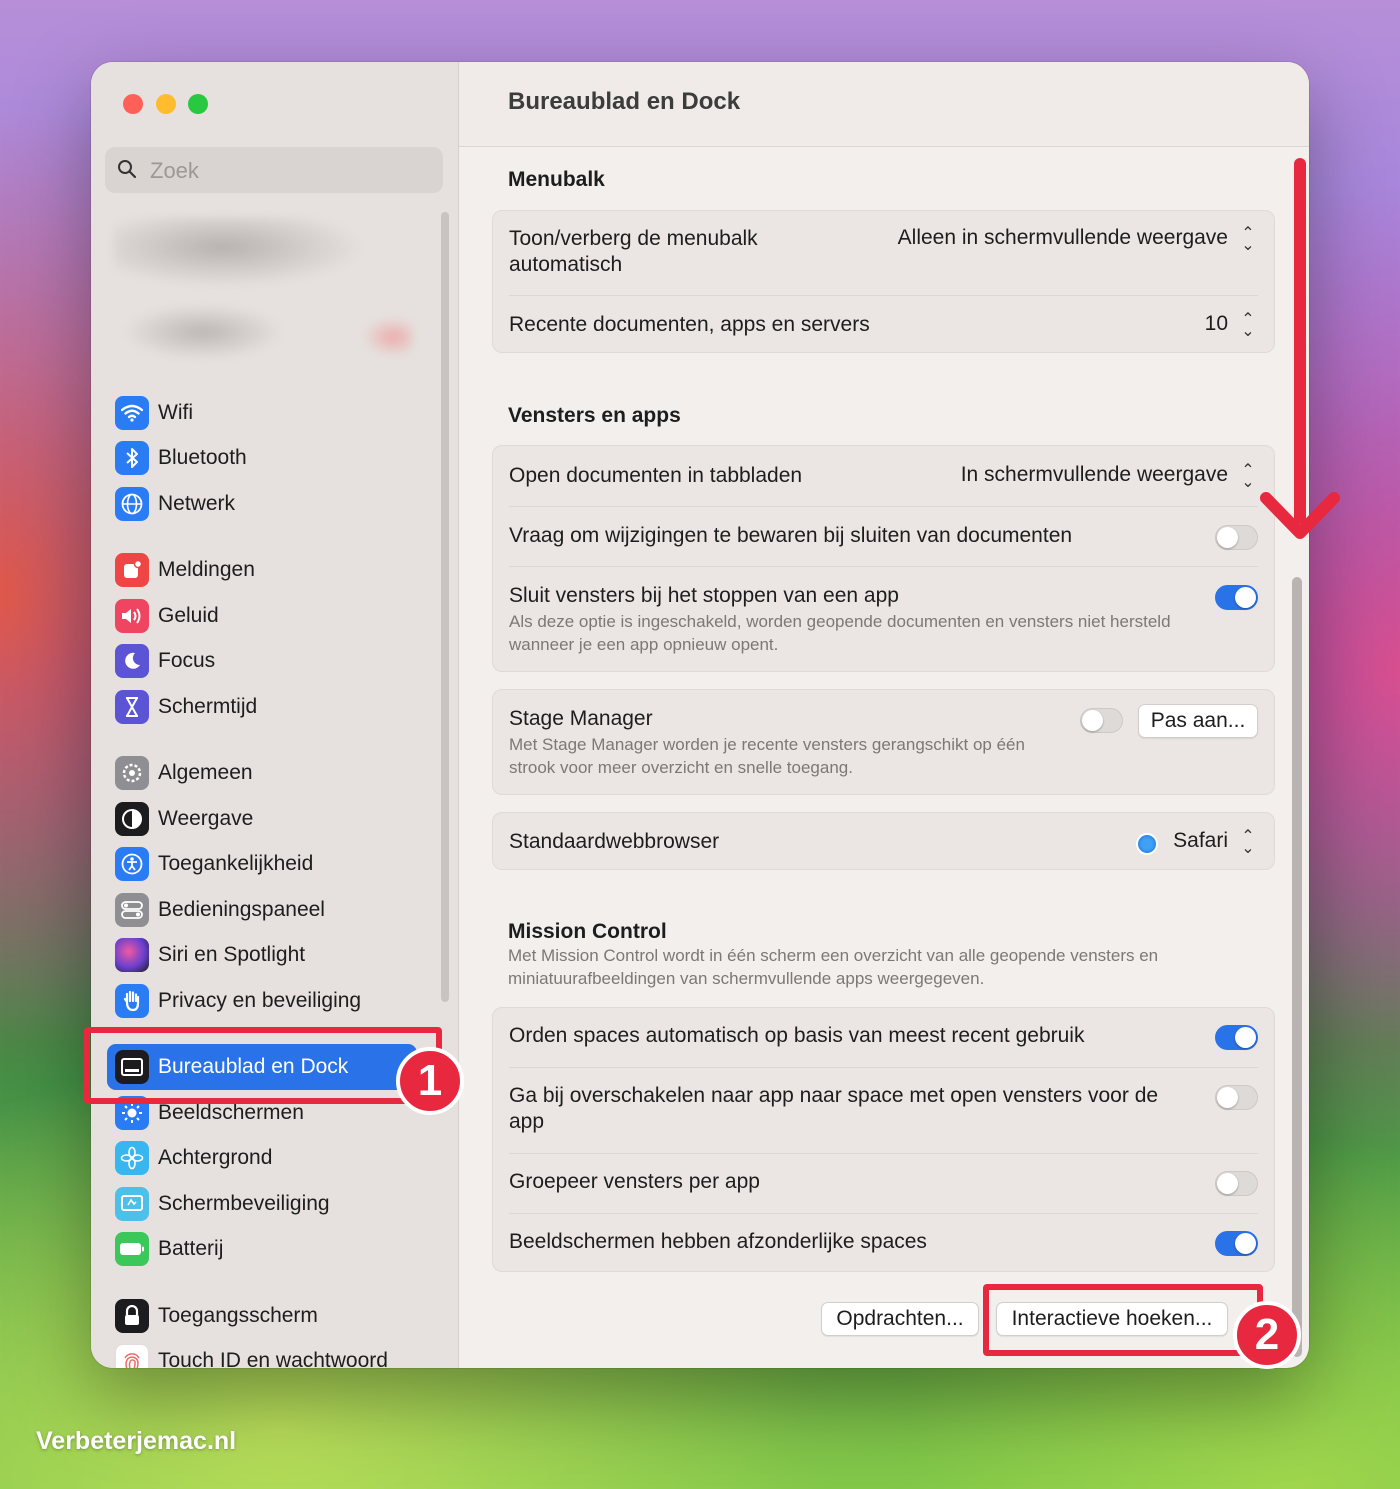 This screenshot has height=1489, width=1400. Describe the element at coordinates (132, 1249) in the screenshot. I see `battery-icon` at that location.